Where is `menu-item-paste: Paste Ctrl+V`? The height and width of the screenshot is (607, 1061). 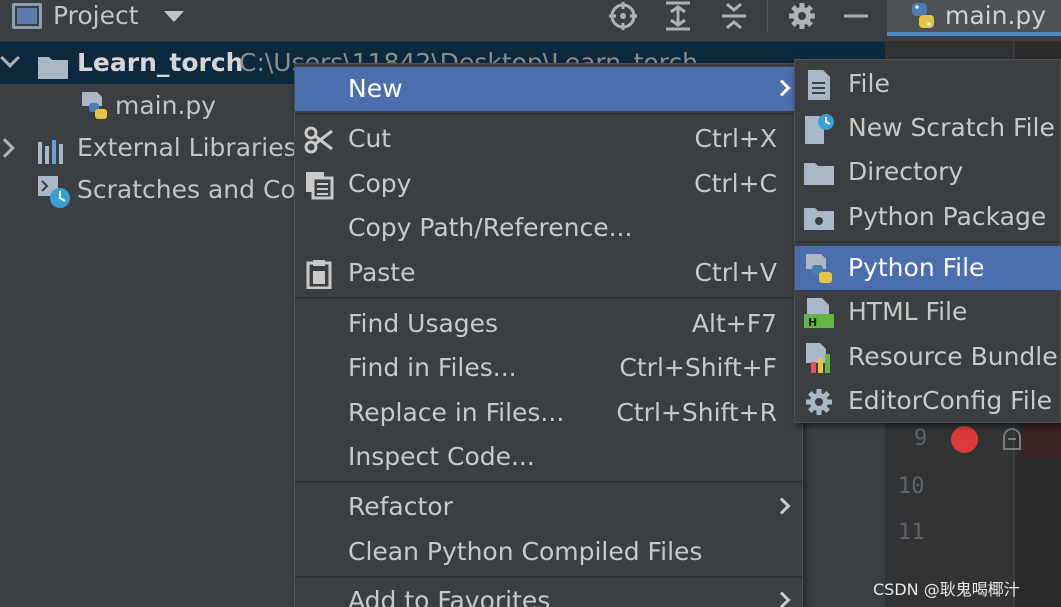
menu-item-paste: Paste Ctrl+V is located at coordinates (548, 273).